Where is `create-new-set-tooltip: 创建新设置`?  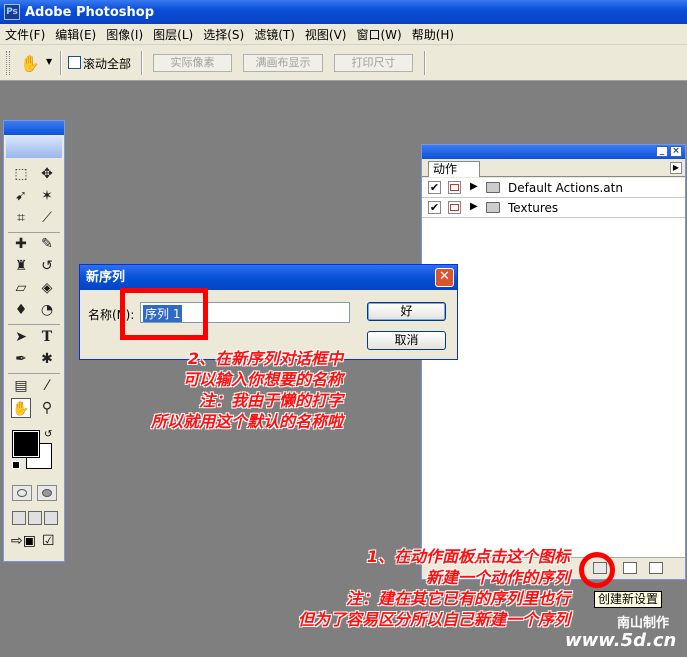 create-new-set-tooltip: 创建新设置 is located at coordinates (628, 599).